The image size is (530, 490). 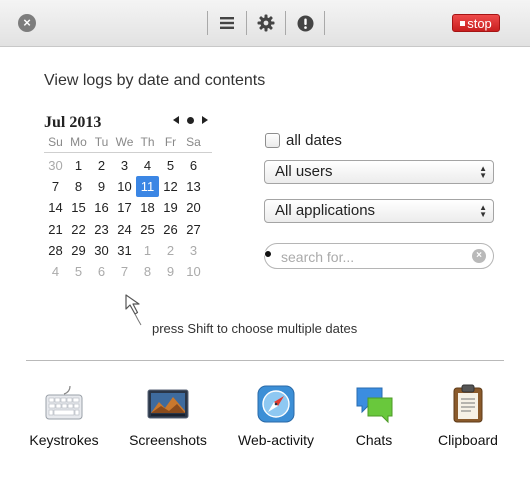 I want to click on calendar-weekday-row: Su Mo Tu We Th Fr Sa, so click(x=128, y=143).